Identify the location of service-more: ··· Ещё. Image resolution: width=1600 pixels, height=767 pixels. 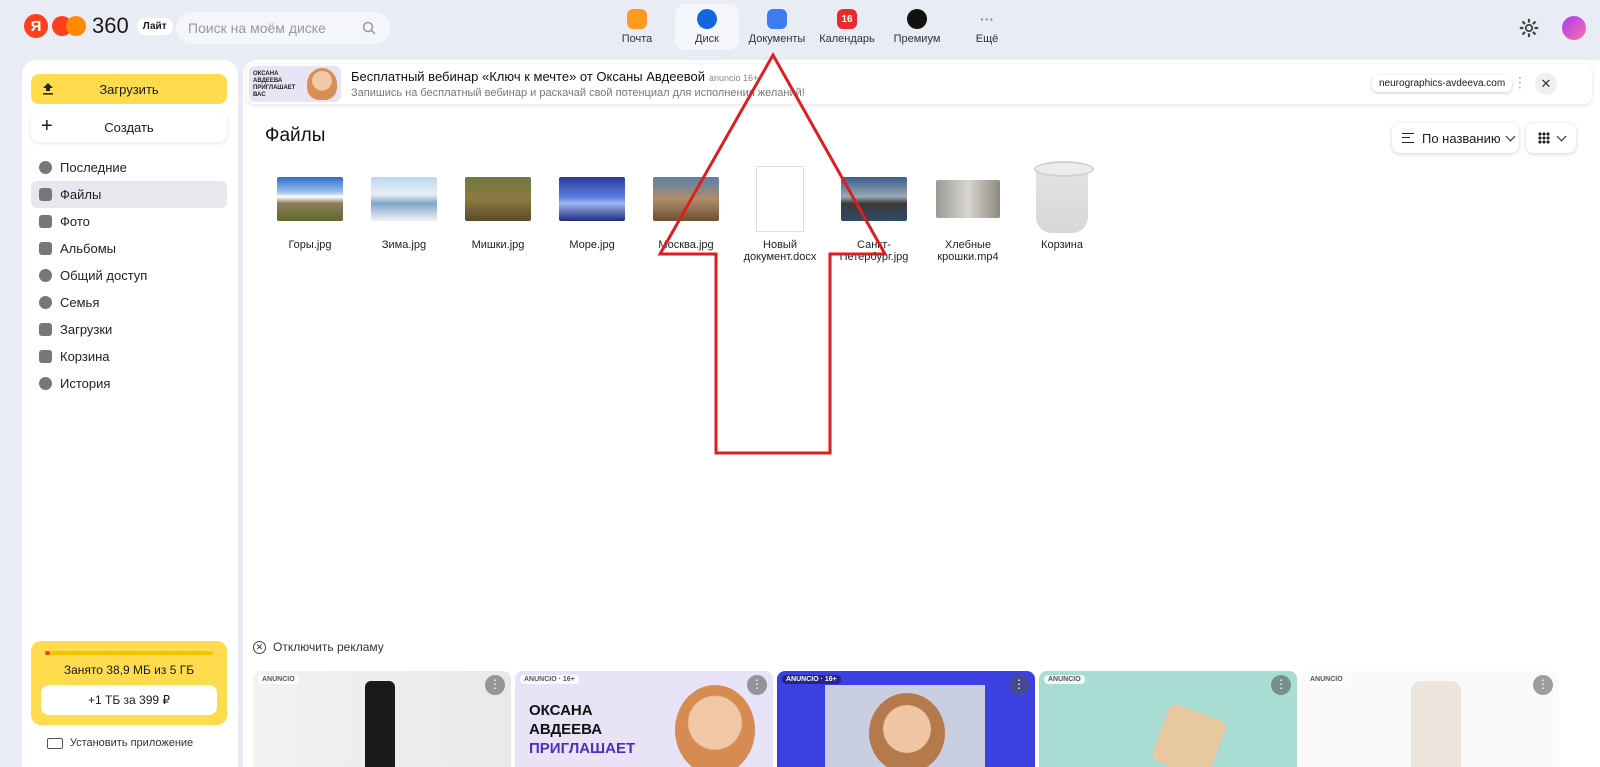
(987, 27).